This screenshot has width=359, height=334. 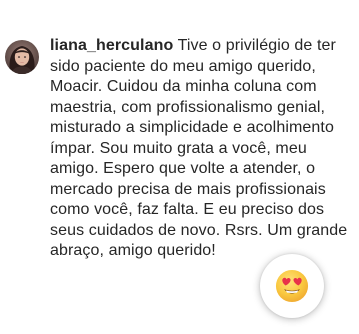 I want to click on reaction-bubble, so click(x=292, y=286).